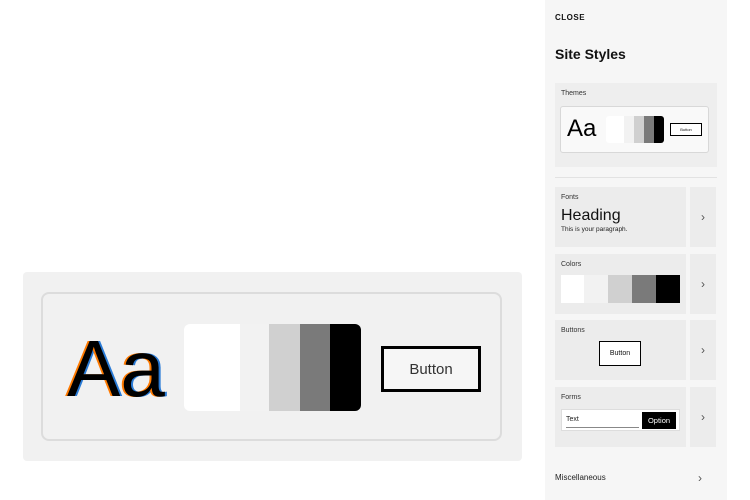 This screenshot has height=500, width=750. What do you see at coordinates (573, 330) in the screenshot?
I see `buttons-label: Buttons` at bounding box center [573, 330].